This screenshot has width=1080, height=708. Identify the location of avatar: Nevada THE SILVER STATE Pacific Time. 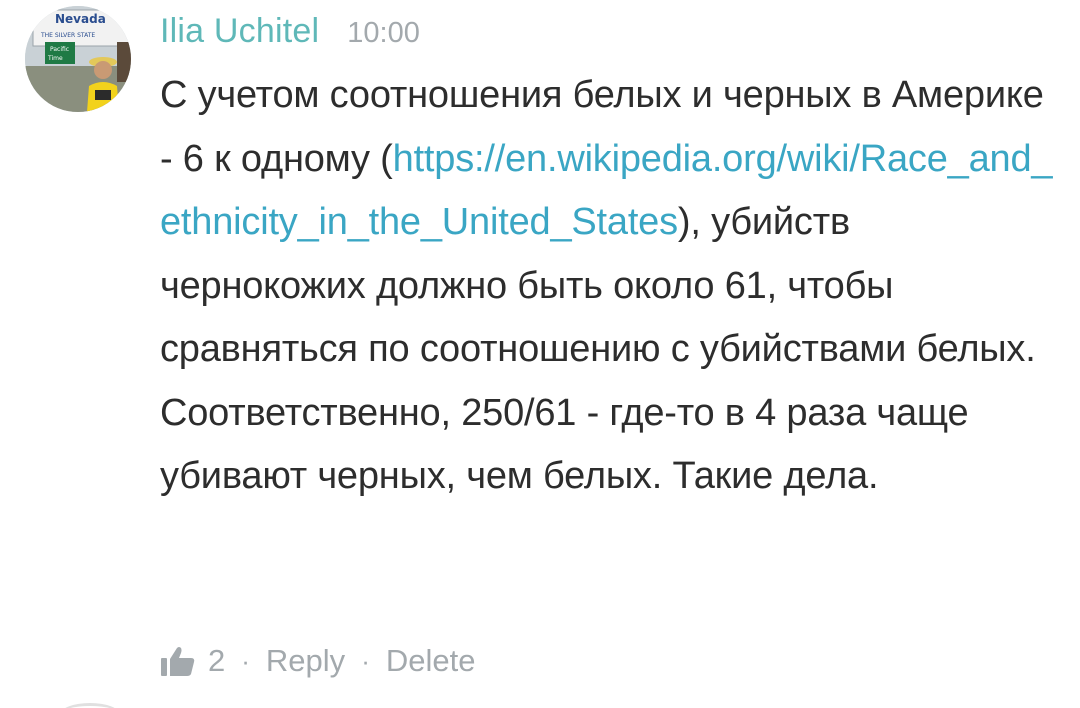
(78, 59).